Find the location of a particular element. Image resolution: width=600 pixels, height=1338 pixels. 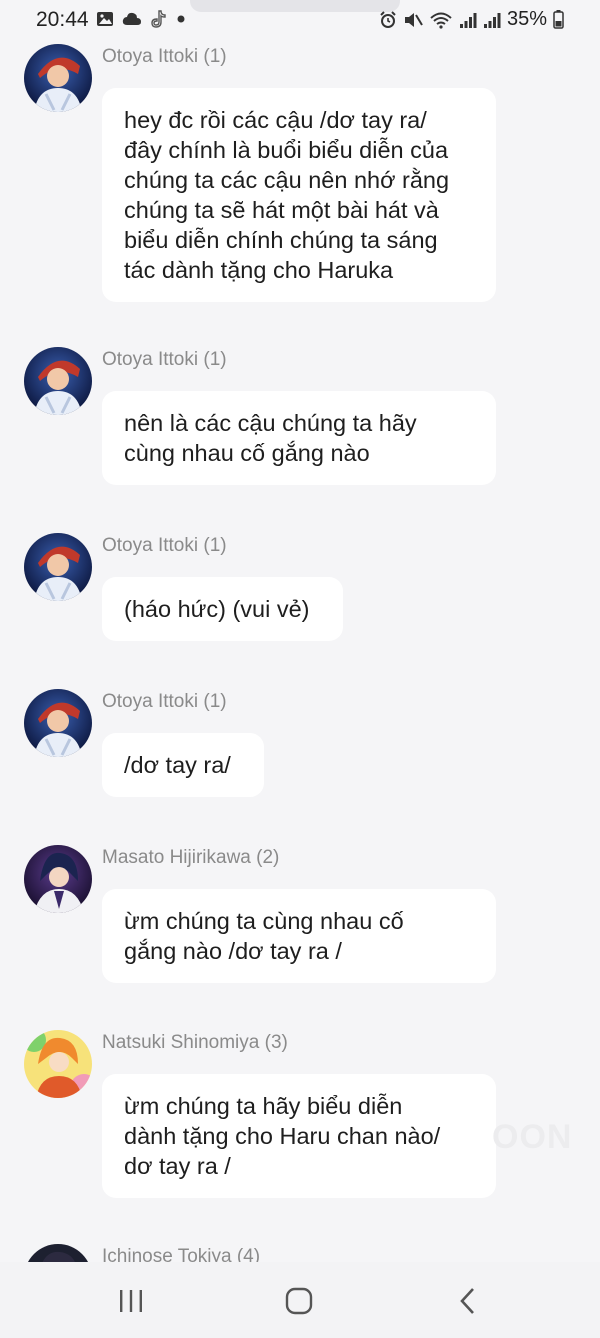

home-icon is located at coordinates (299, 1301).